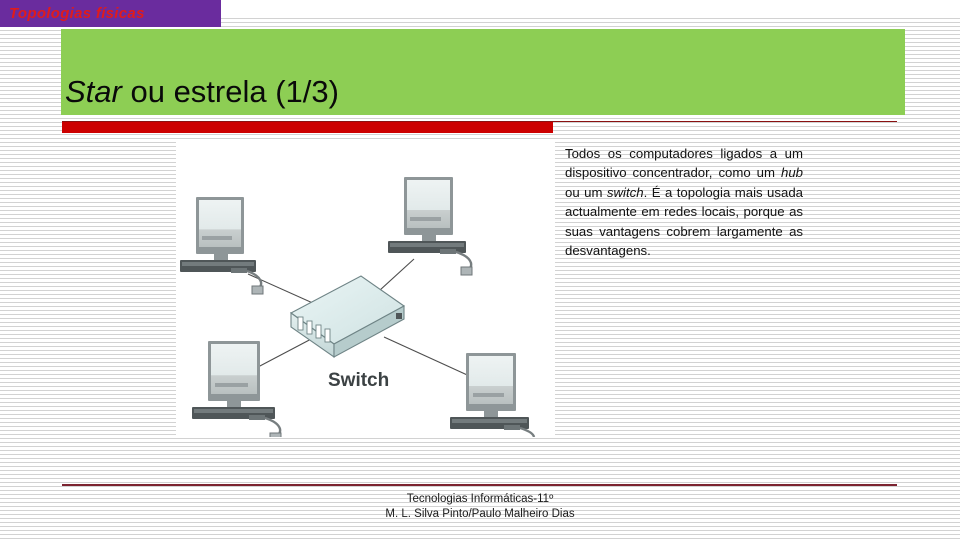  I want to click on switch-caption: Switch, so click(358, 380).